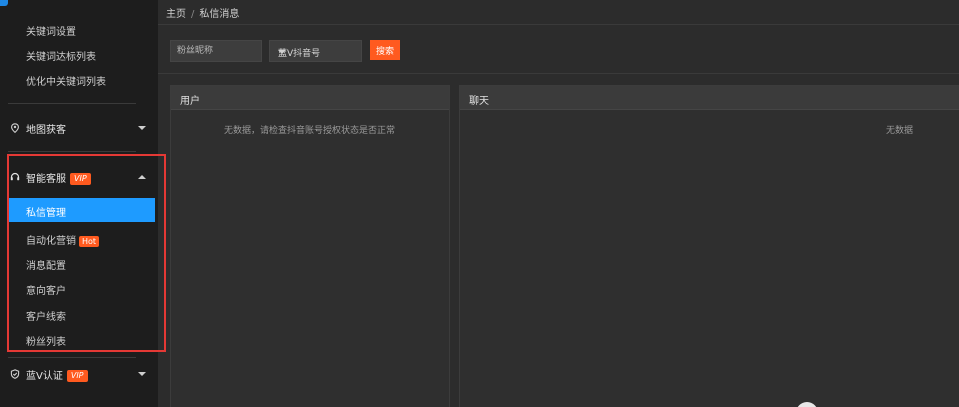 The height and width of the screenshot is (407, 959). What do you see at coordinates (216, 51) in the screenshot?
I see `fan-nickname-input` at bounding box center [216, 51].